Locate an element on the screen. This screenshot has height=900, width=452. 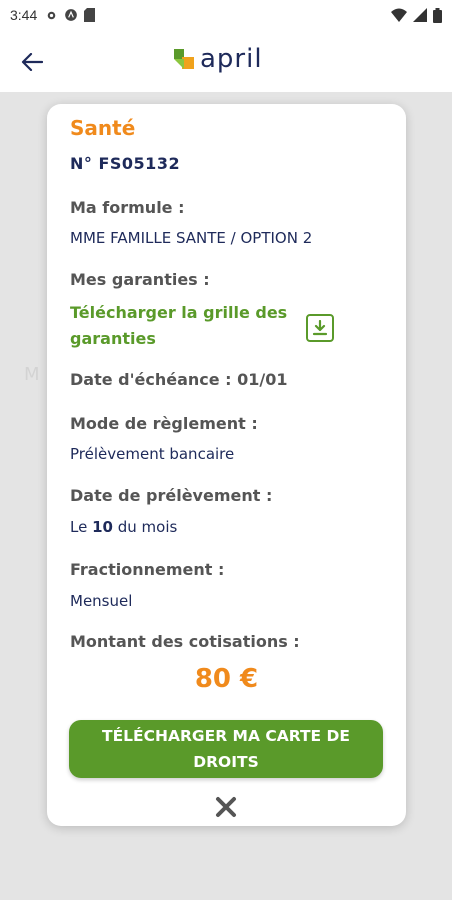
formula-value: MME FAMILLE SANTE / OPTION 2 is located at coordinates (191, 238).